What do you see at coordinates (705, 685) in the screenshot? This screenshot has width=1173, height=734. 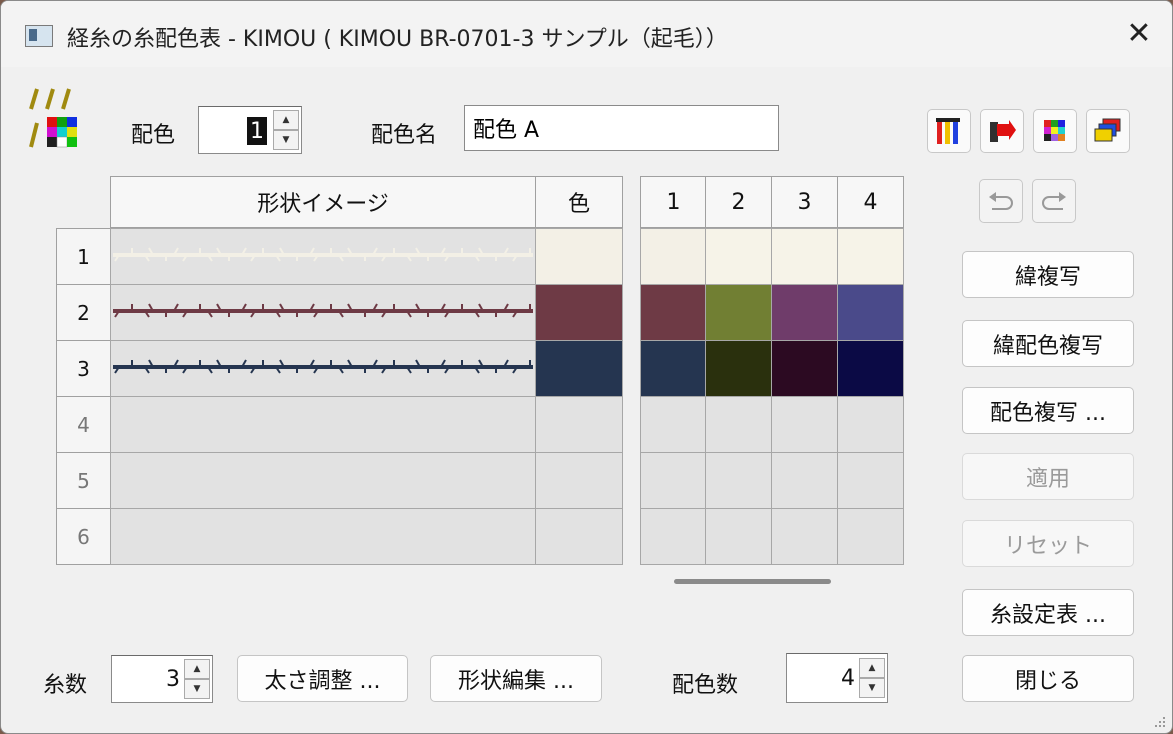 I see `scheme-count-label: 配色数` at bounding box center [705, 685].